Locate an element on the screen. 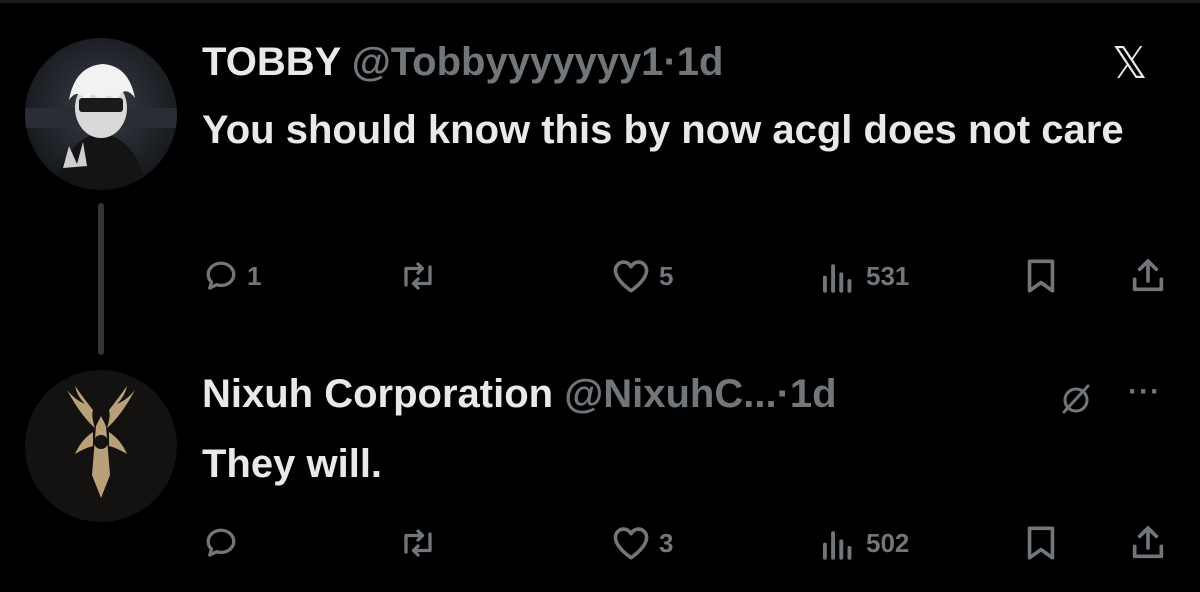  display-name: Nixuh Corporation is located at coordinates (377, 394).